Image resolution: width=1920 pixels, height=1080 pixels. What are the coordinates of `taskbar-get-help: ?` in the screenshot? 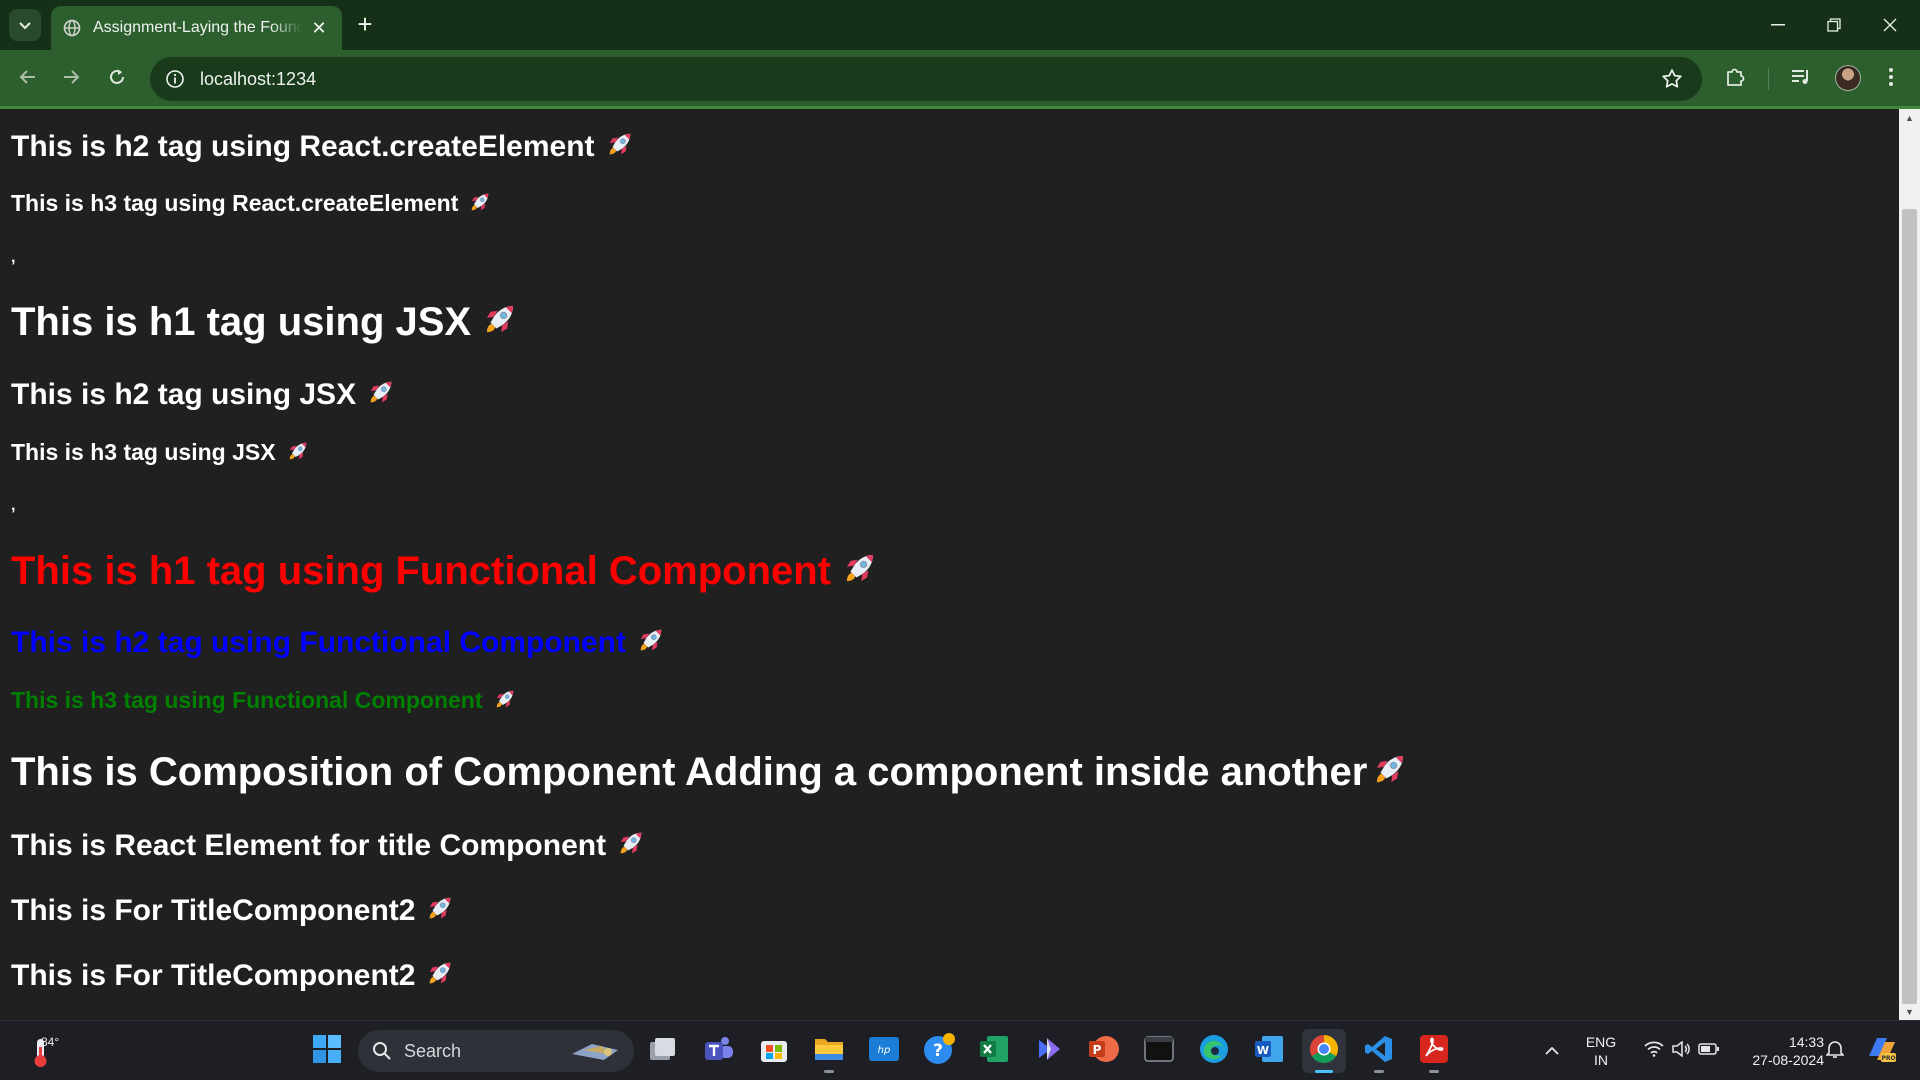 It's located at (939, 1051).